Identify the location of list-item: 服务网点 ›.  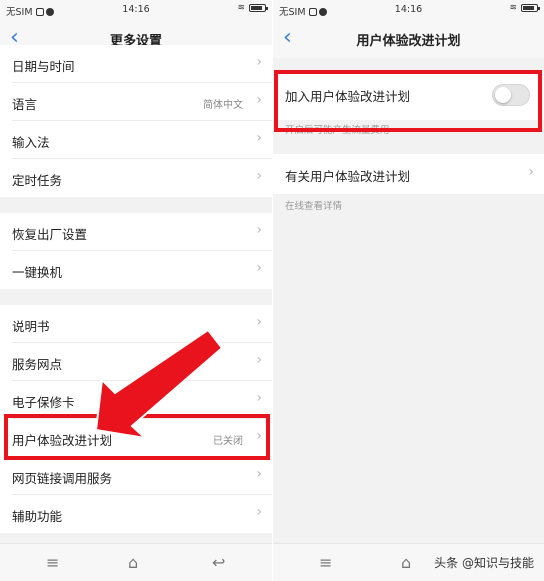
(136, 362).